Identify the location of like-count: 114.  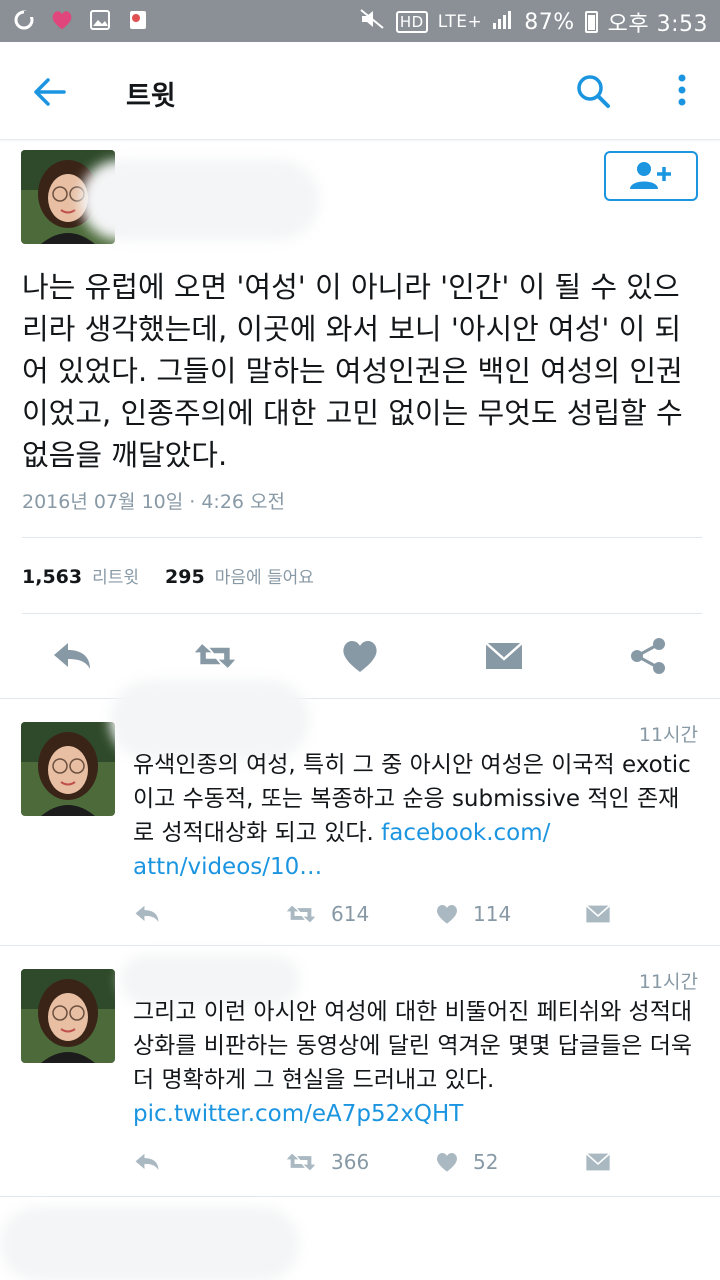
(492, 914).